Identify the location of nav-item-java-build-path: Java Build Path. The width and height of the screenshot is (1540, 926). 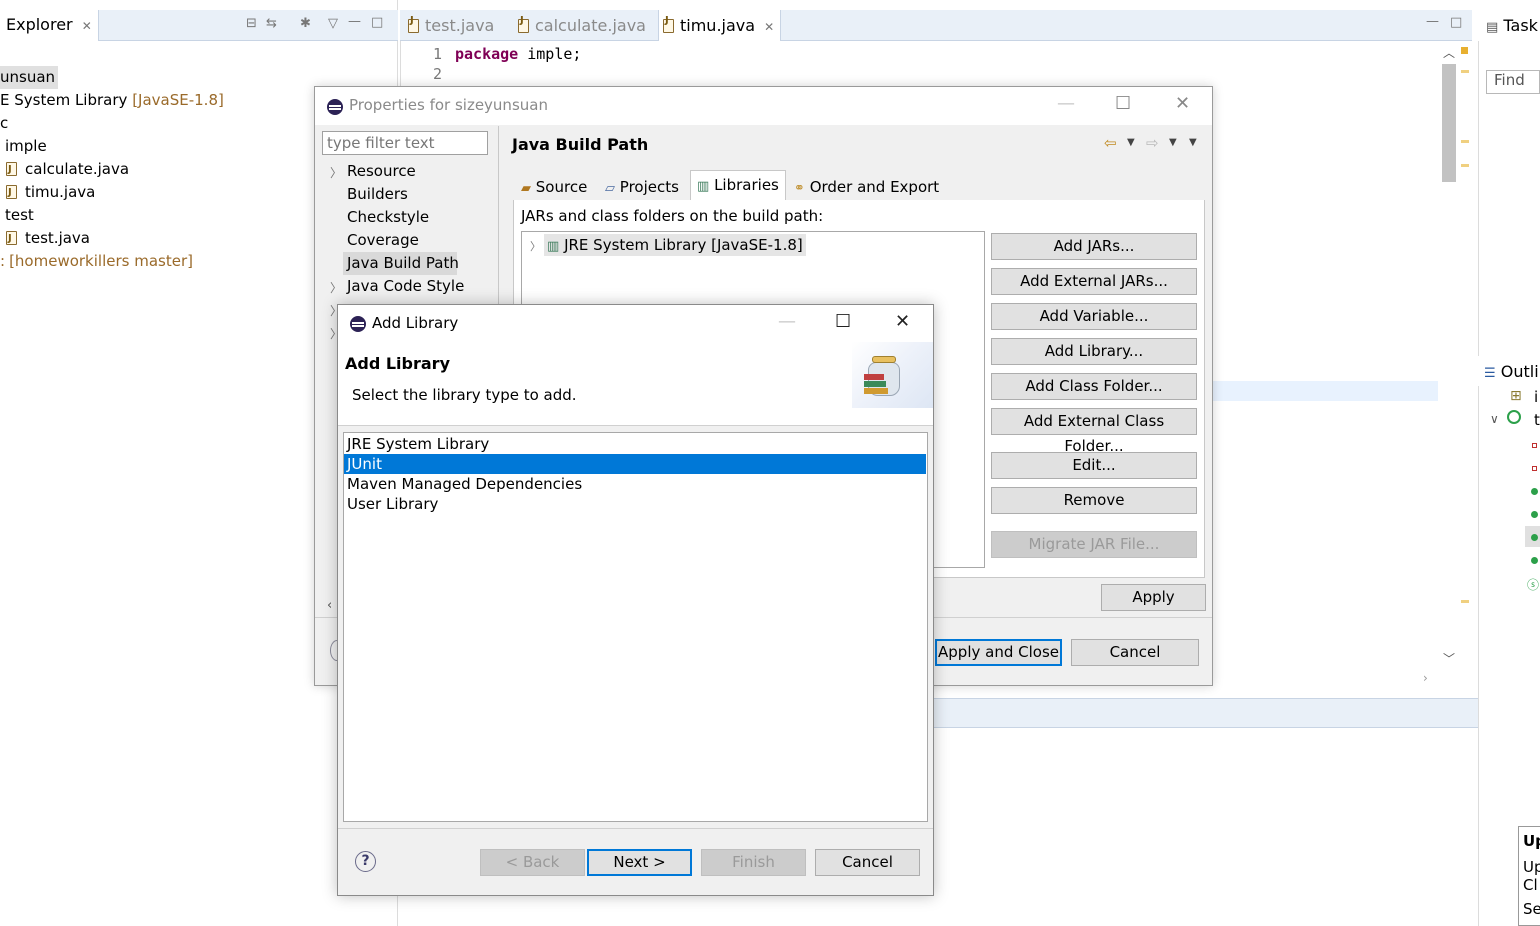
(403, 263).